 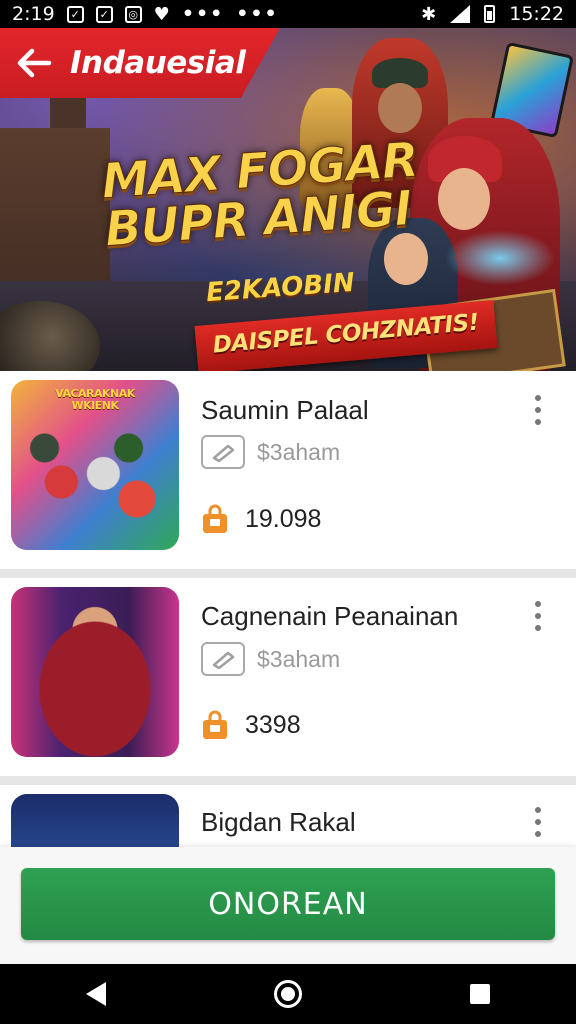 I want to click on status-time: 2:19, so click(x=33, y=14).